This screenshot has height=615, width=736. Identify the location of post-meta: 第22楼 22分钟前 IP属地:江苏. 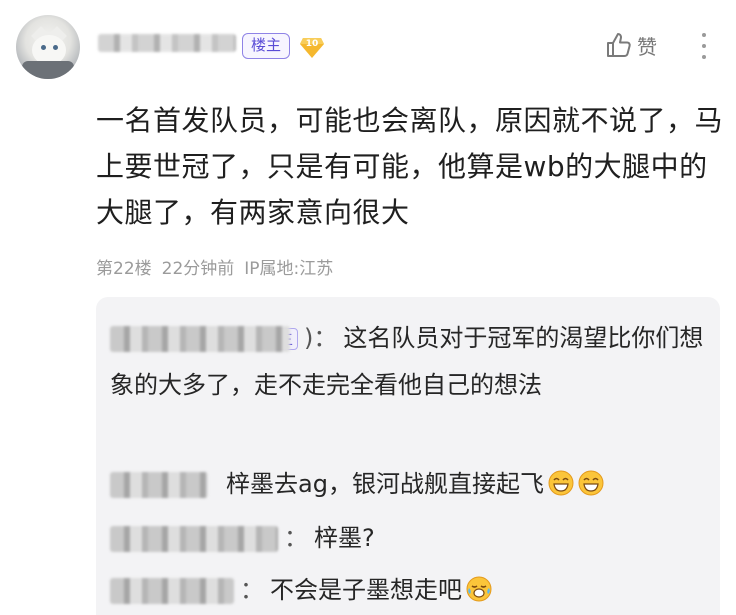
(214, 266).